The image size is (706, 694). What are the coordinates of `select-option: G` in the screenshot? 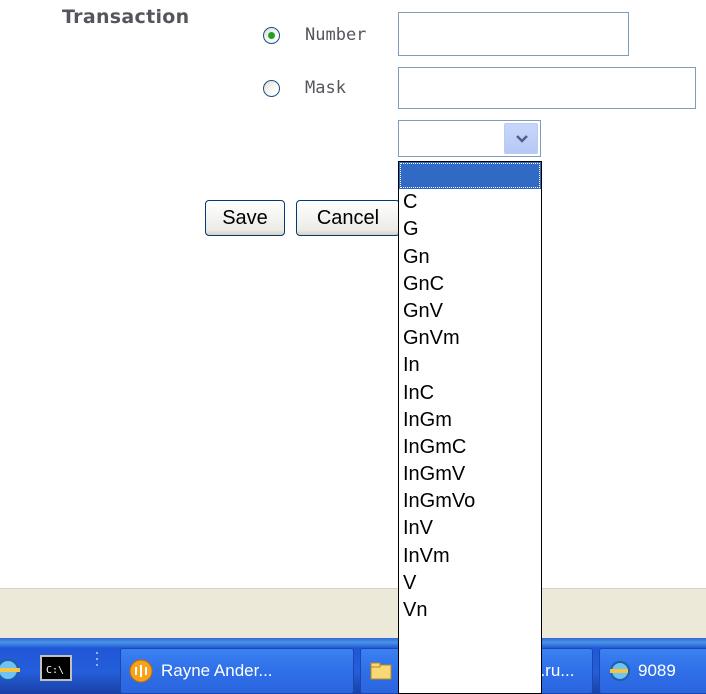 It's located at (470, 229).